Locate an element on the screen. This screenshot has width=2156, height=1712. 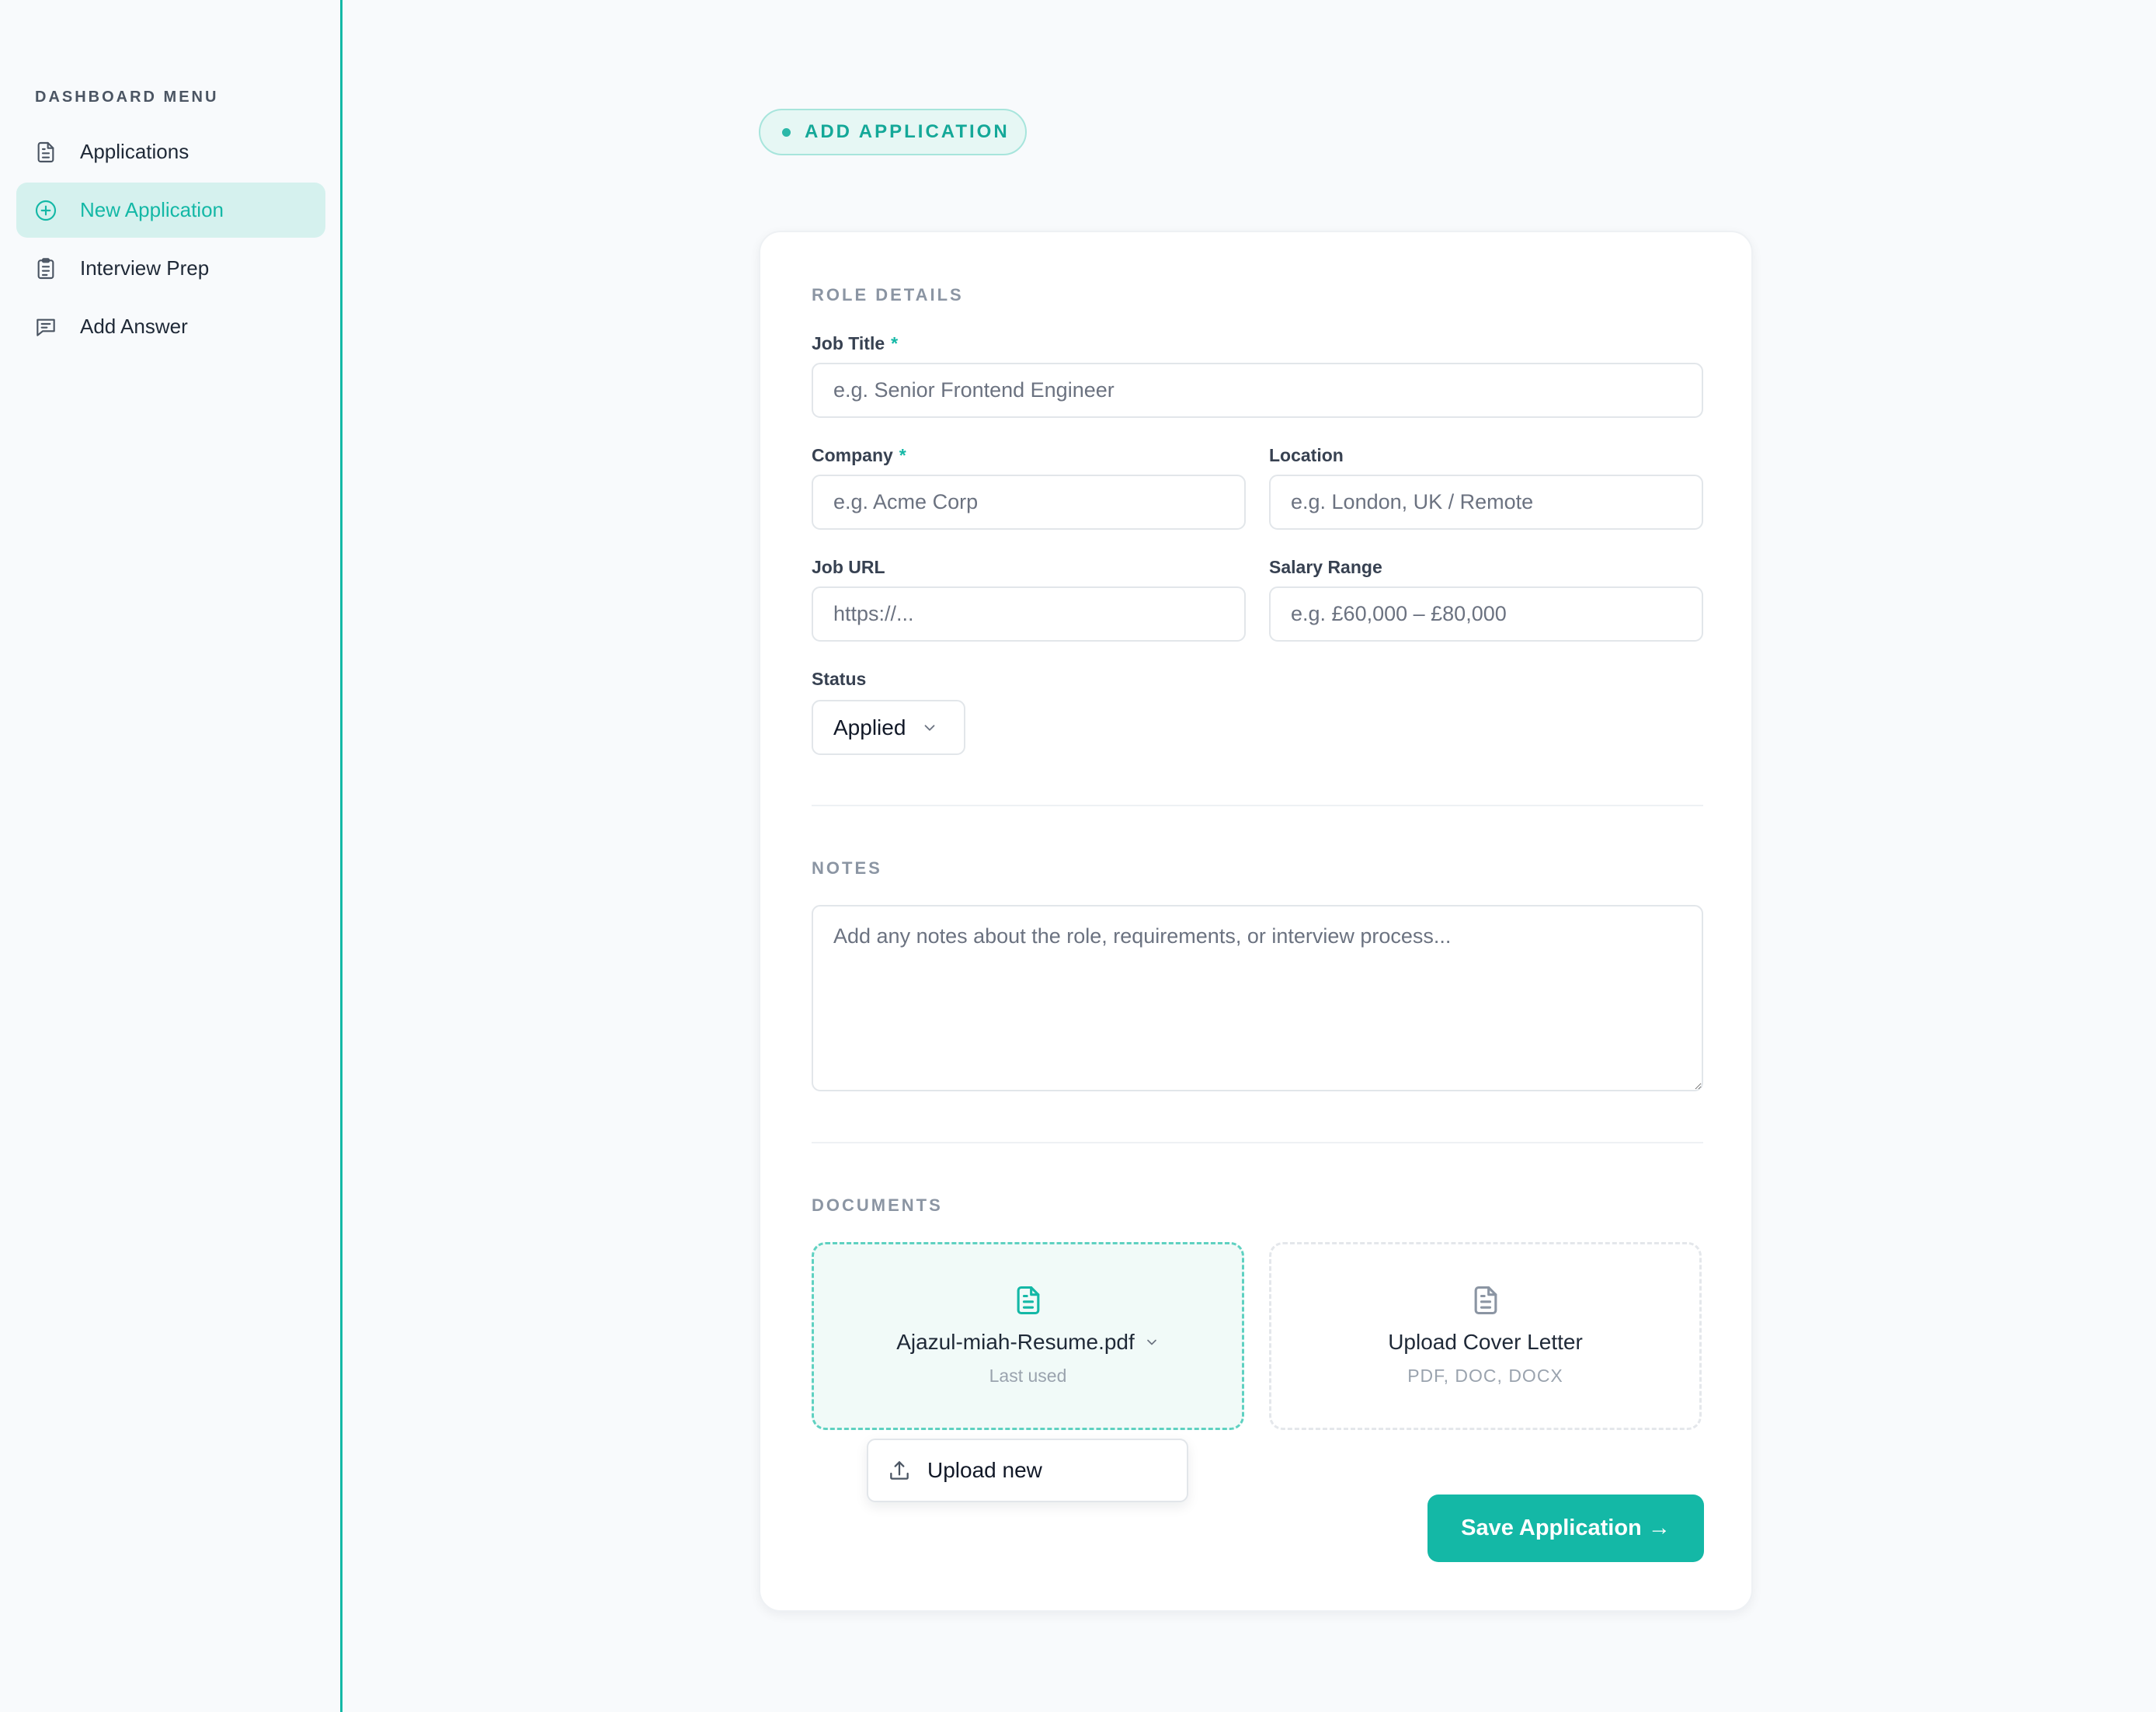
cover-letter-title: Upload Cover Letter is located at coordinates (1485, 1342).